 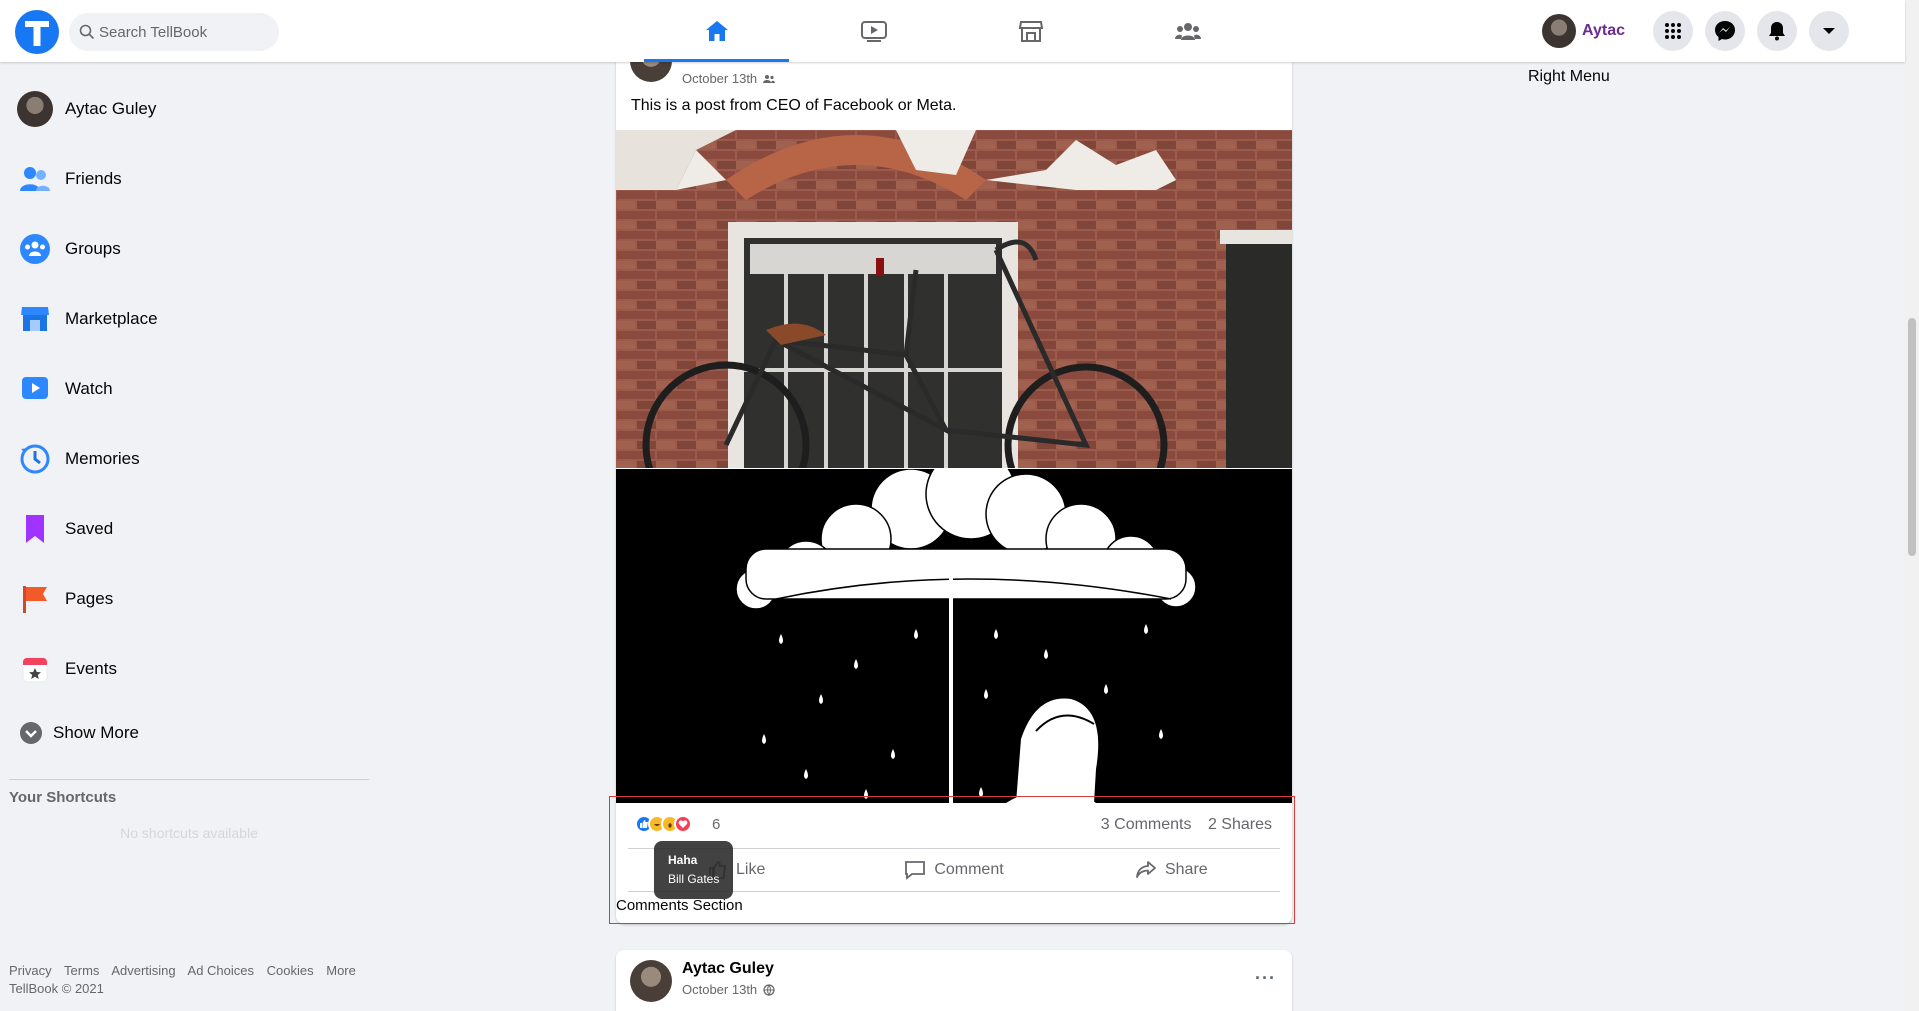 I want to click on groups-icon, so click(x=35, y=249).